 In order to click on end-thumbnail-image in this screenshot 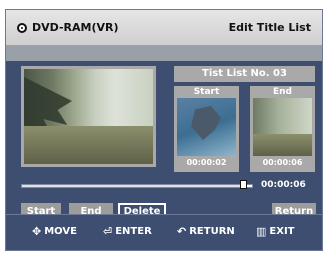, I will do `click(282, 127)`.